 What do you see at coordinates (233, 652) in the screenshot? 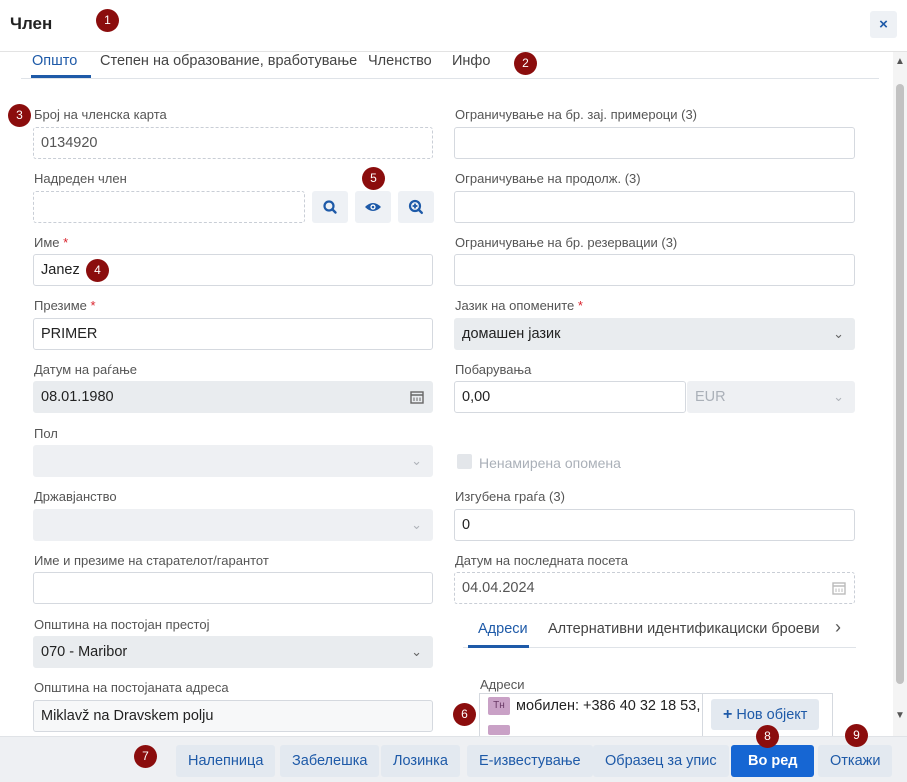
I see `municipality-select: 070 - Maribor ⌄` at bounding box center [233, 652].